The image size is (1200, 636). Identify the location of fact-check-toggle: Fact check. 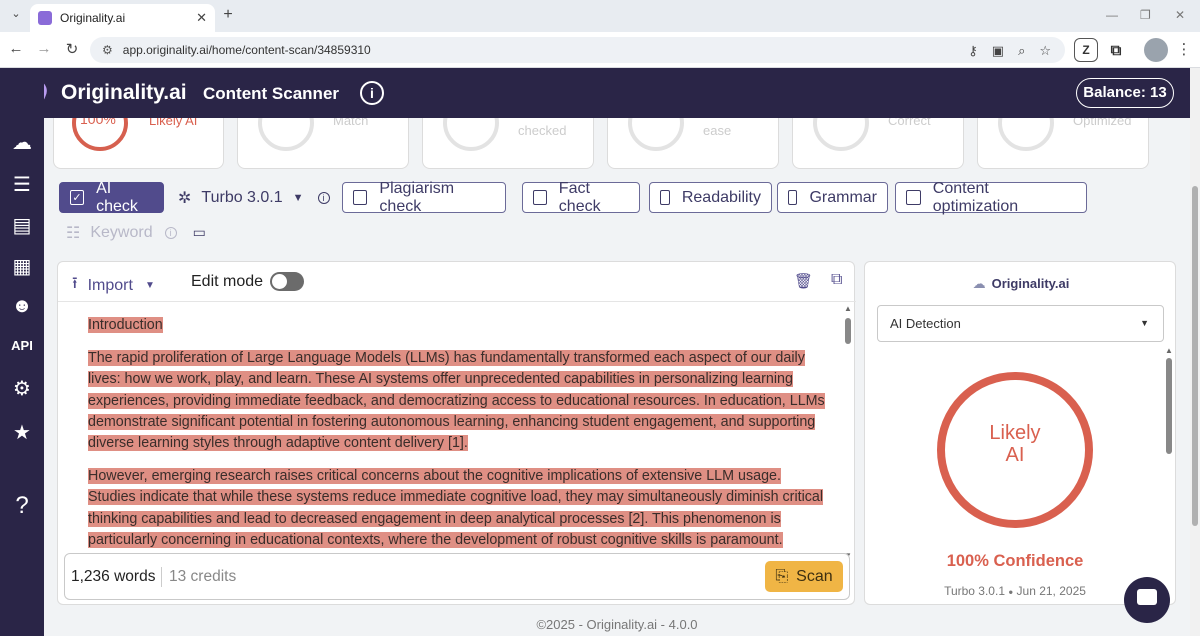
(581, 197).